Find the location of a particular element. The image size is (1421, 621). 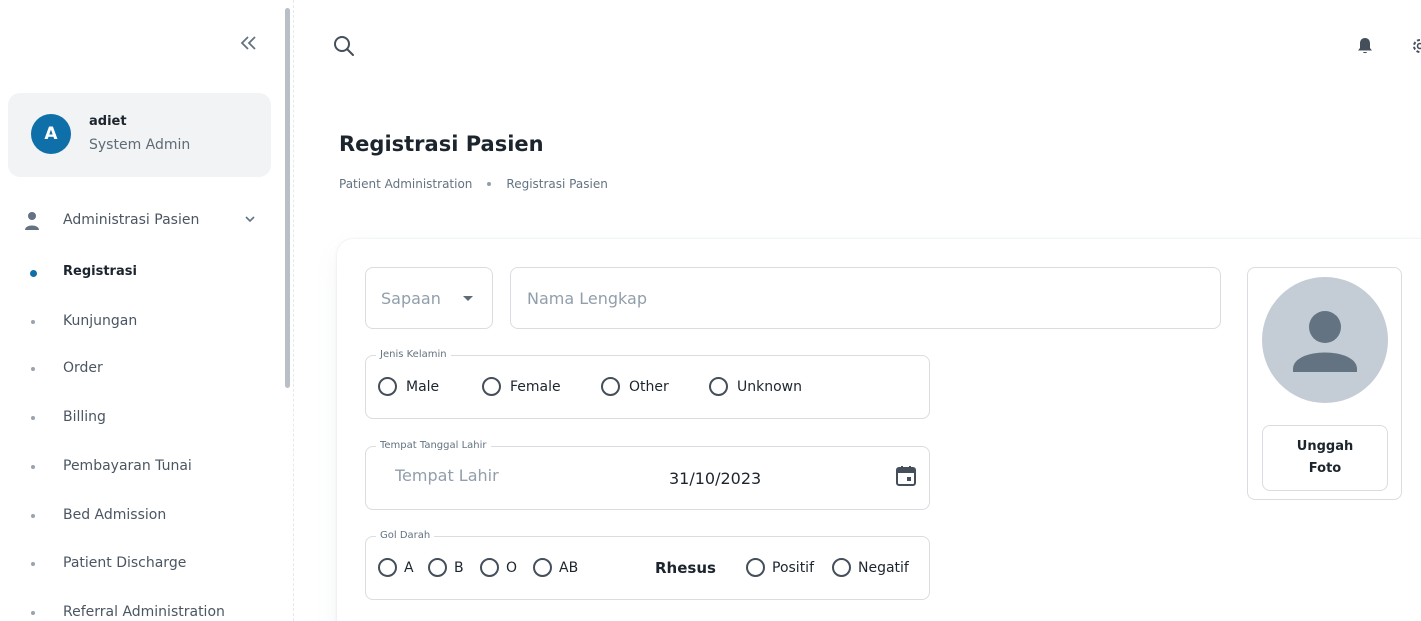

sidebar-item-patient-discharge: Patient Discharge is located at coordinates (140, 564).